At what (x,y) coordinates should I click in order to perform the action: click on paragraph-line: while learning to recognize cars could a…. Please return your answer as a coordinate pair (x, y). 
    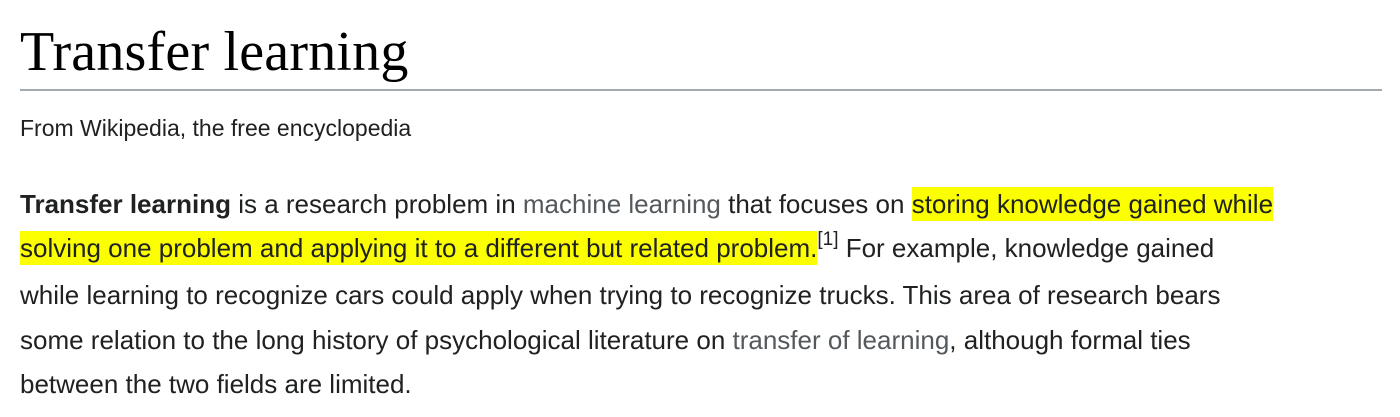
    Looking at the image, I should click on (620, 295).